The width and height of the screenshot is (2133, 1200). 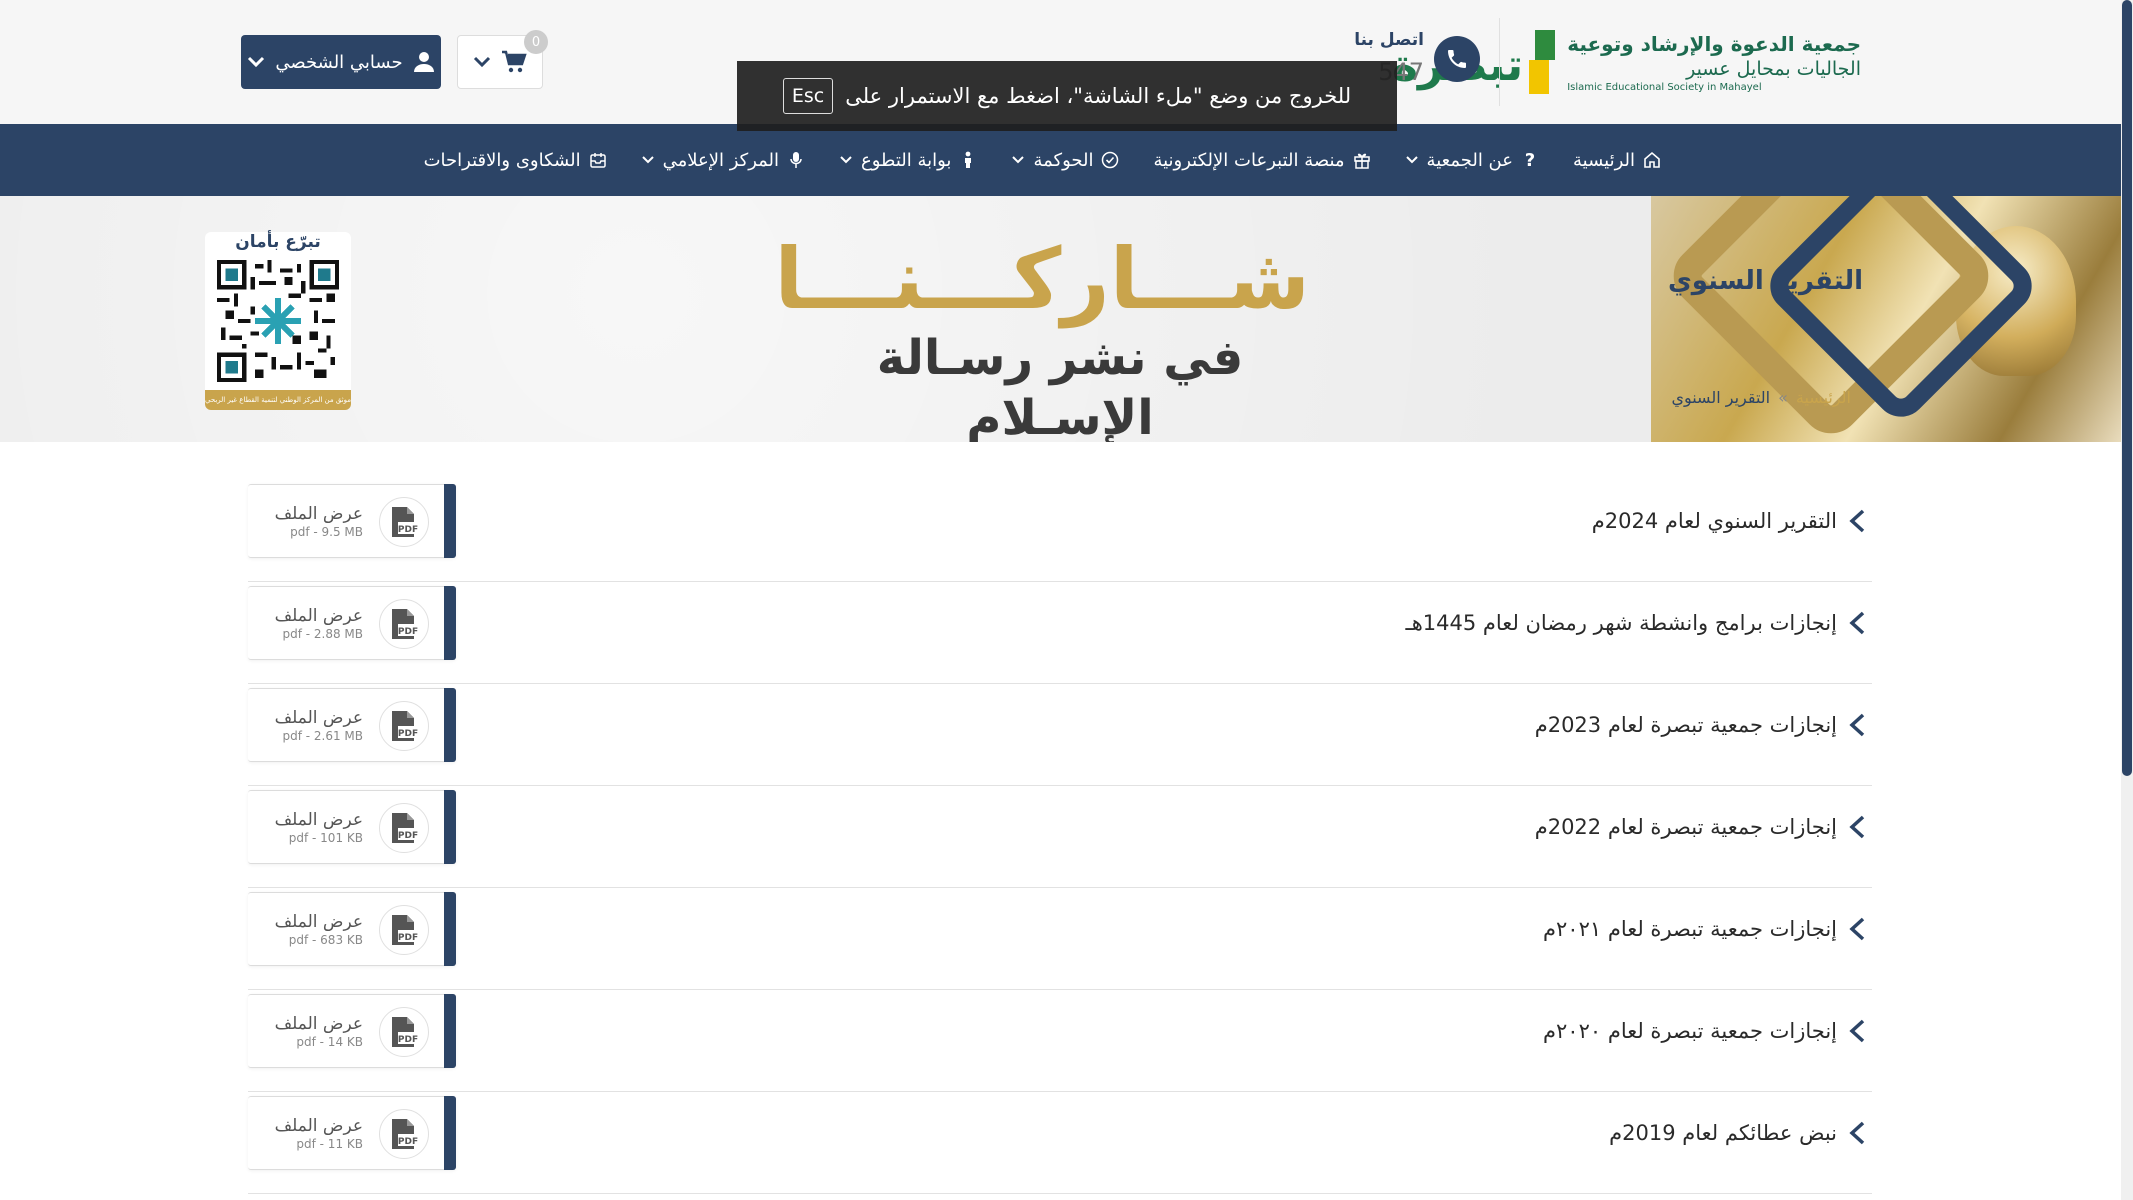 I want to click on phone-icon, so click(x=1457, y=59).